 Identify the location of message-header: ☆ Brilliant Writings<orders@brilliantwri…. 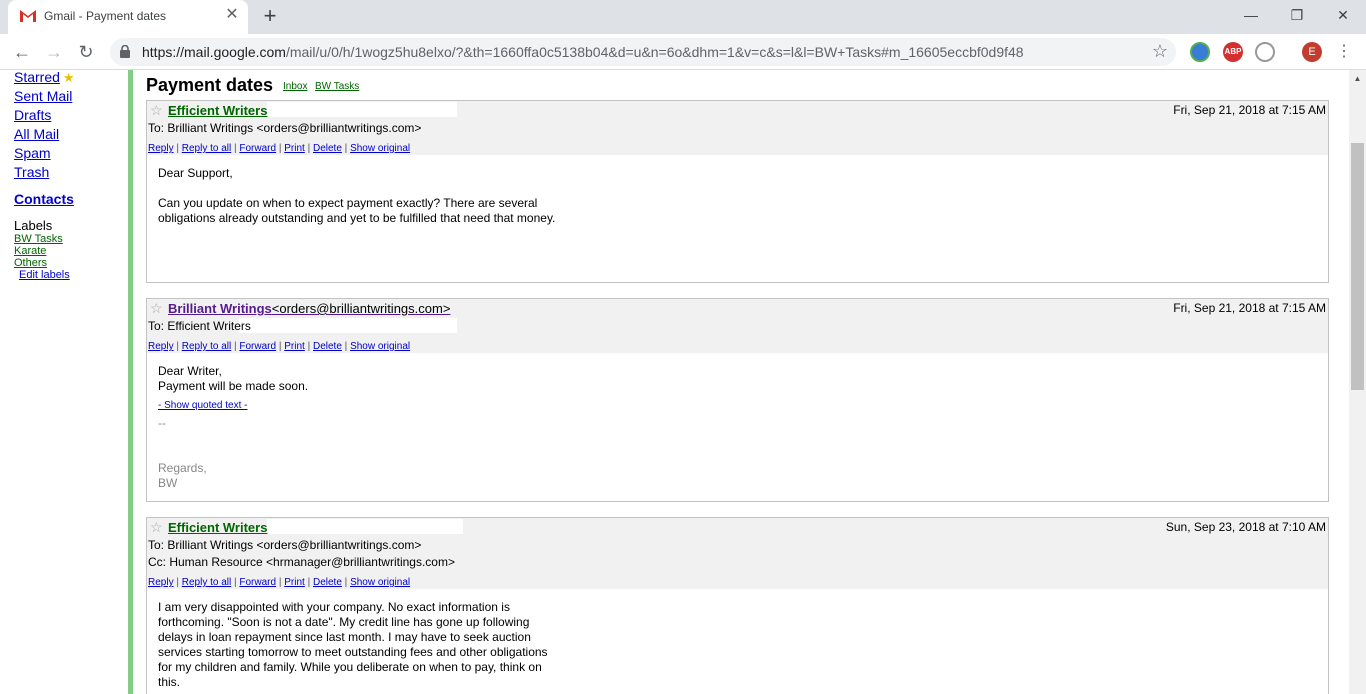
(737, 326).